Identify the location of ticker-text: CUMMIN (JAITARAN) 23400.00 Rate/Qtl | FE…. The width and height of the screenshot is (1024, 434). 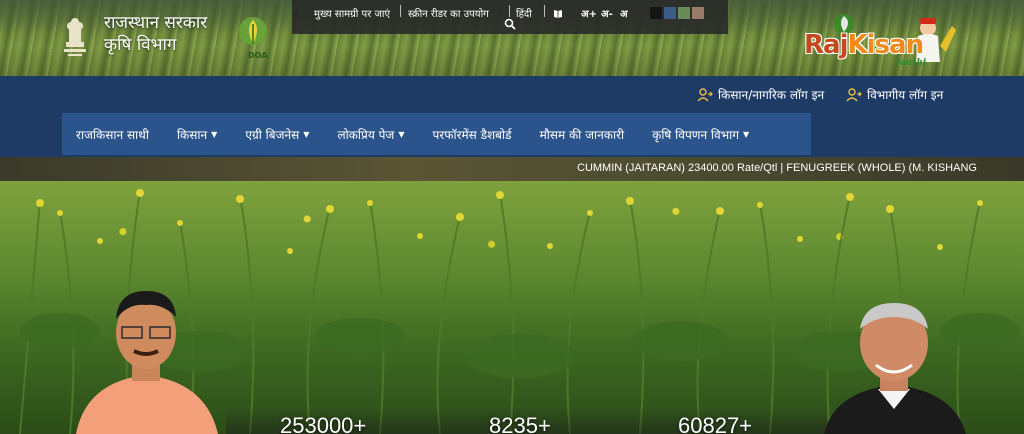
(777, 168).